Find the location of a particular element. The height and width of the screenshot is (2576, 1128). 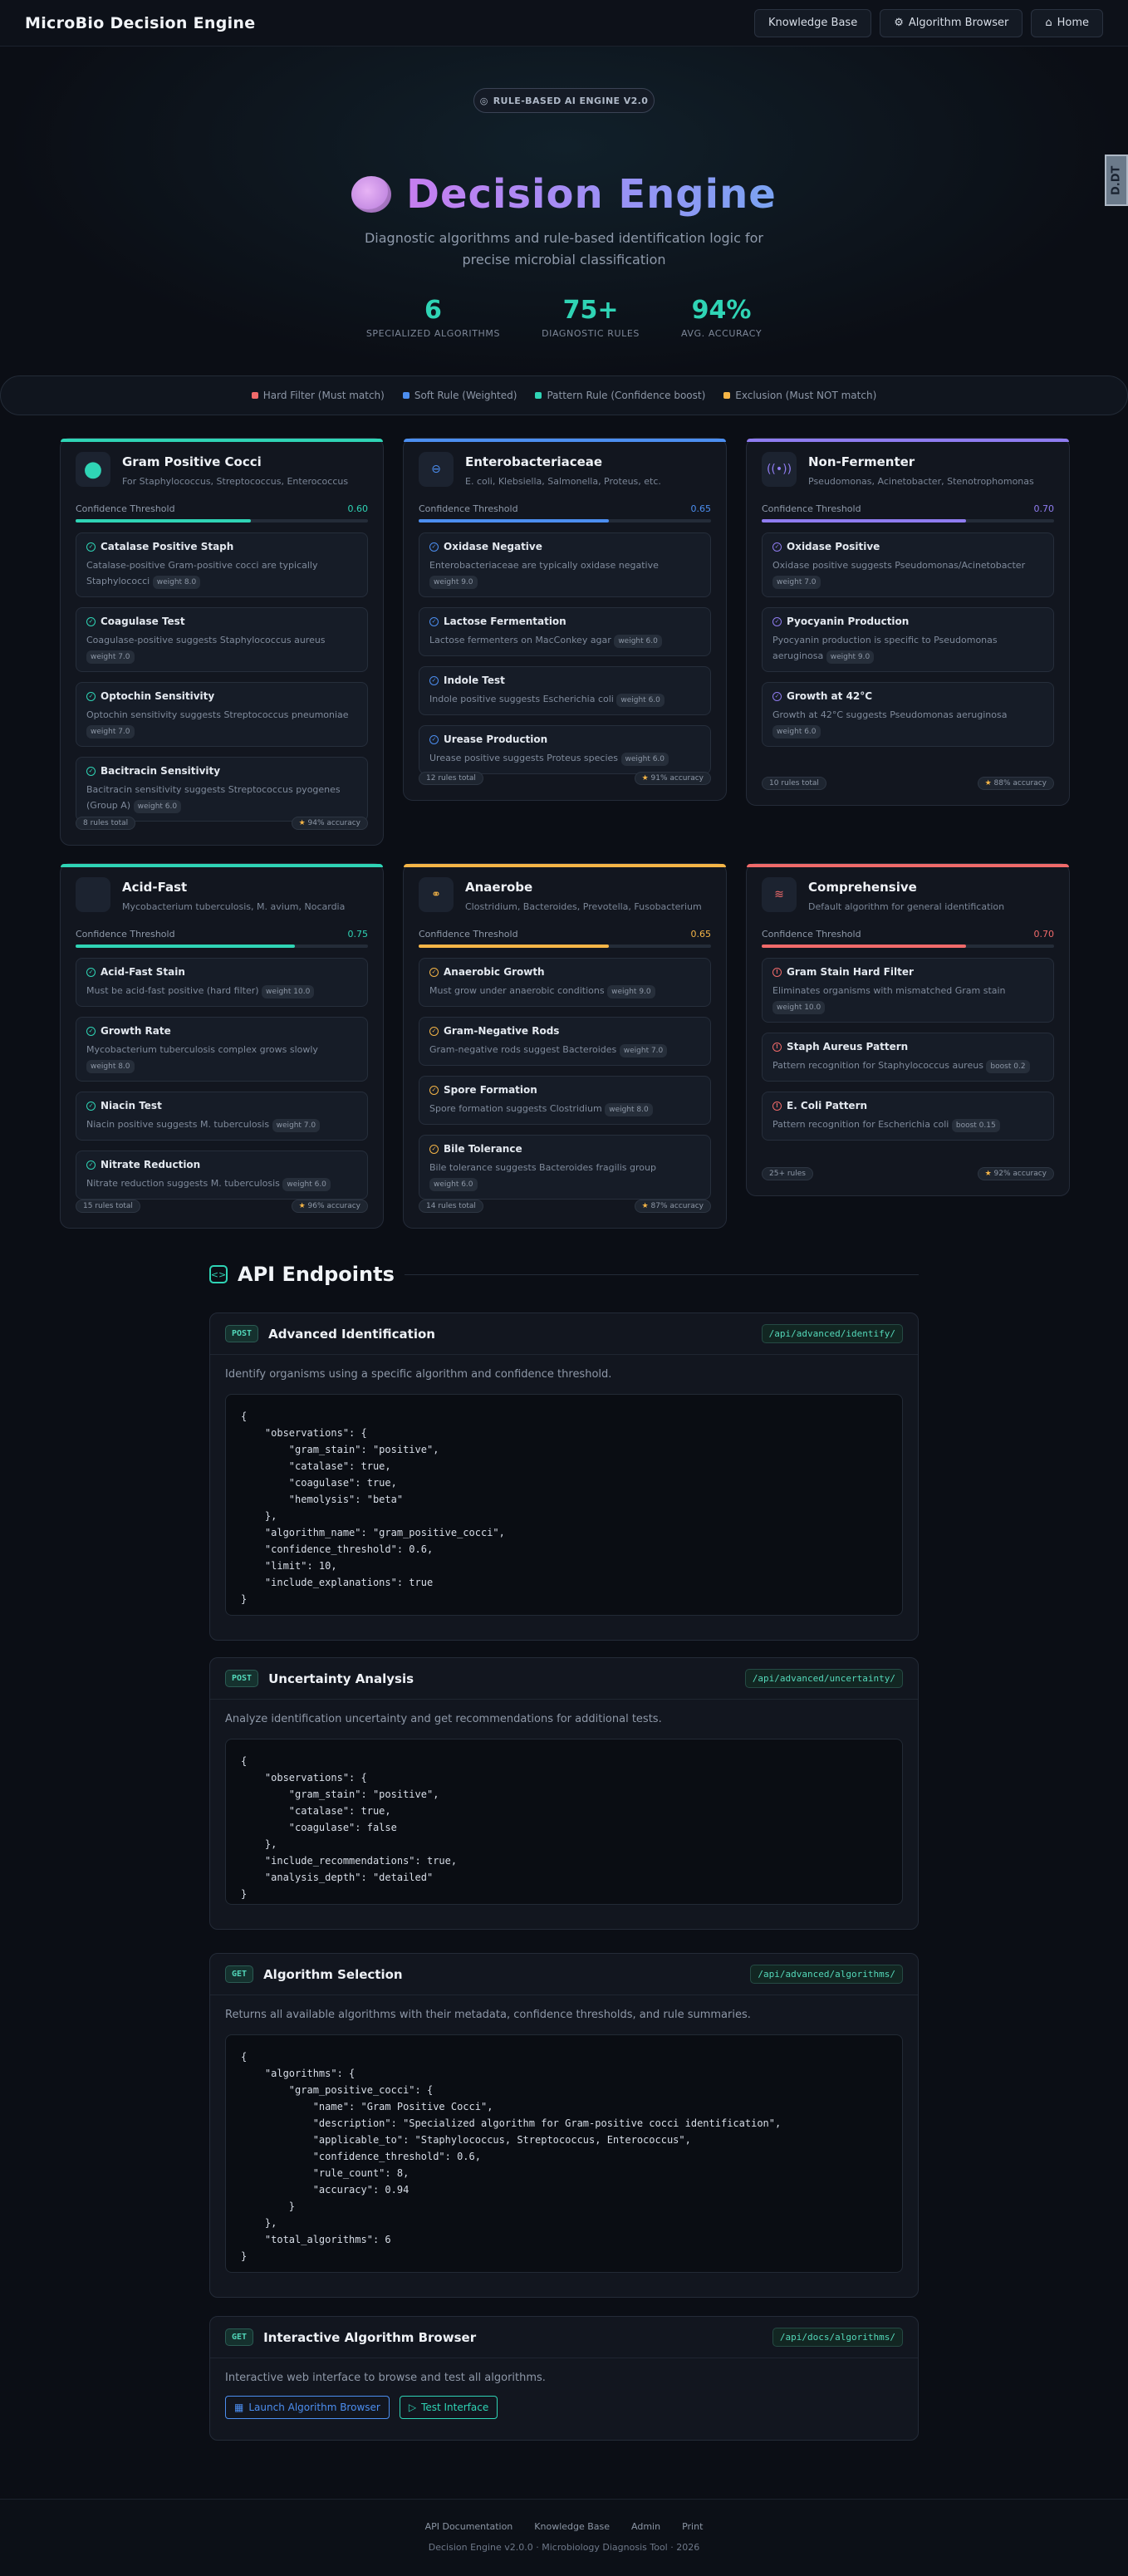

accuracy-text: 94% accuracy is located at coordinates (333, 823).